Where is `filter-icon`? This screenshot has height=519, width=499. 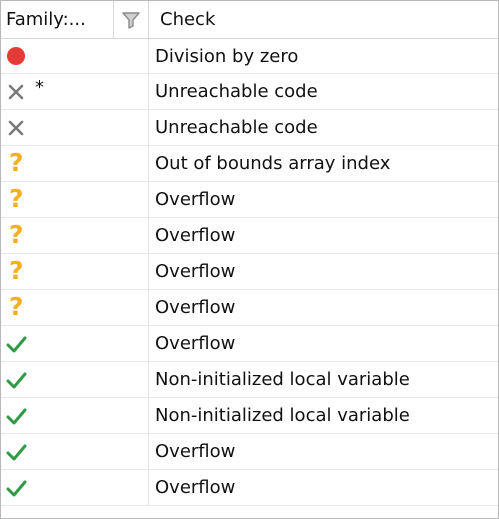
filter-icon is located at coordinates (131, 20).